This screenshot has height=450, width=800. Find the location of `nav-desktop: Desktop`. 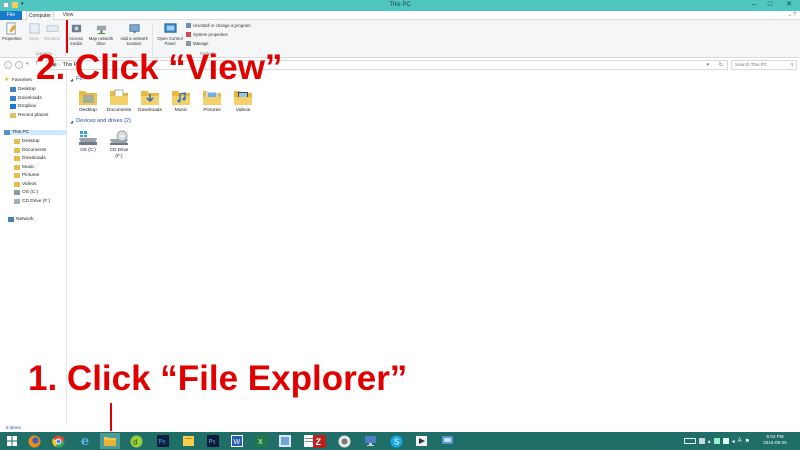

nav-desktop: Desktop is located at coordinates (27, 141).